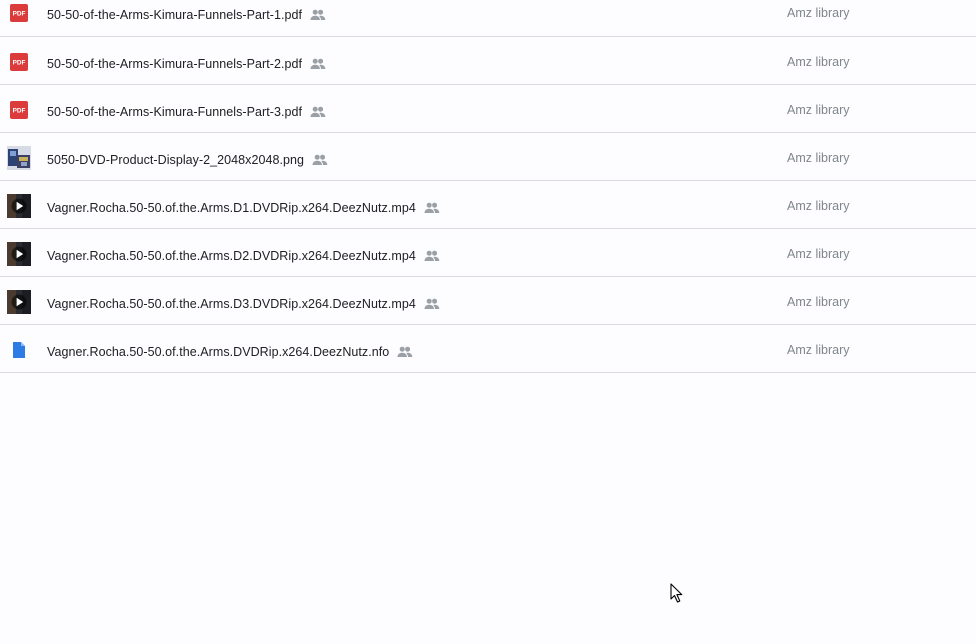 This screenshot has height=644, width=976. What do you see at coordinates (19, 350) in the screenshot?
I see `document-file-icon` at bounding box center [19, 350].